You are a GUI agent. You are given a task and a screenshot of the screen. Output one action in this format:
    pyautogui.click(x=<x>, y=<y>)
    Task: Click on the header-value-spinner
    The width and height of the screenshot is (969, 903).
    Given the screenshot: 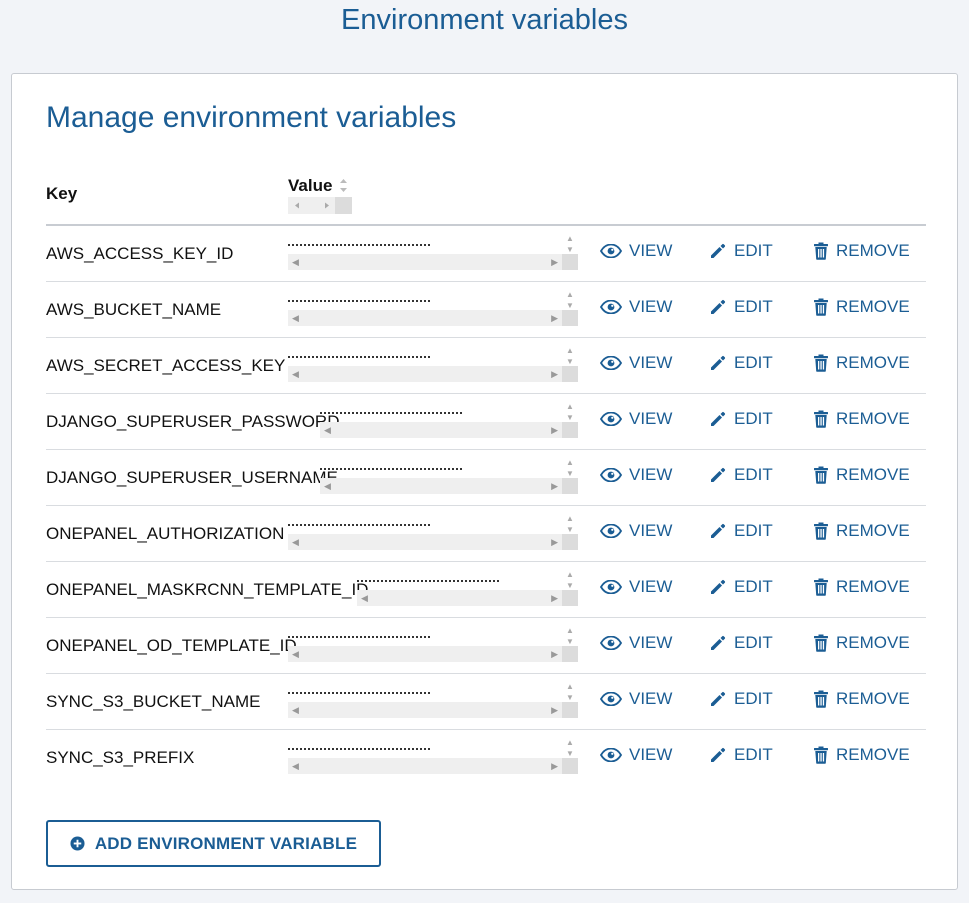 What is the action you would take?
    pyautogui.click(x=343, y=185)
    